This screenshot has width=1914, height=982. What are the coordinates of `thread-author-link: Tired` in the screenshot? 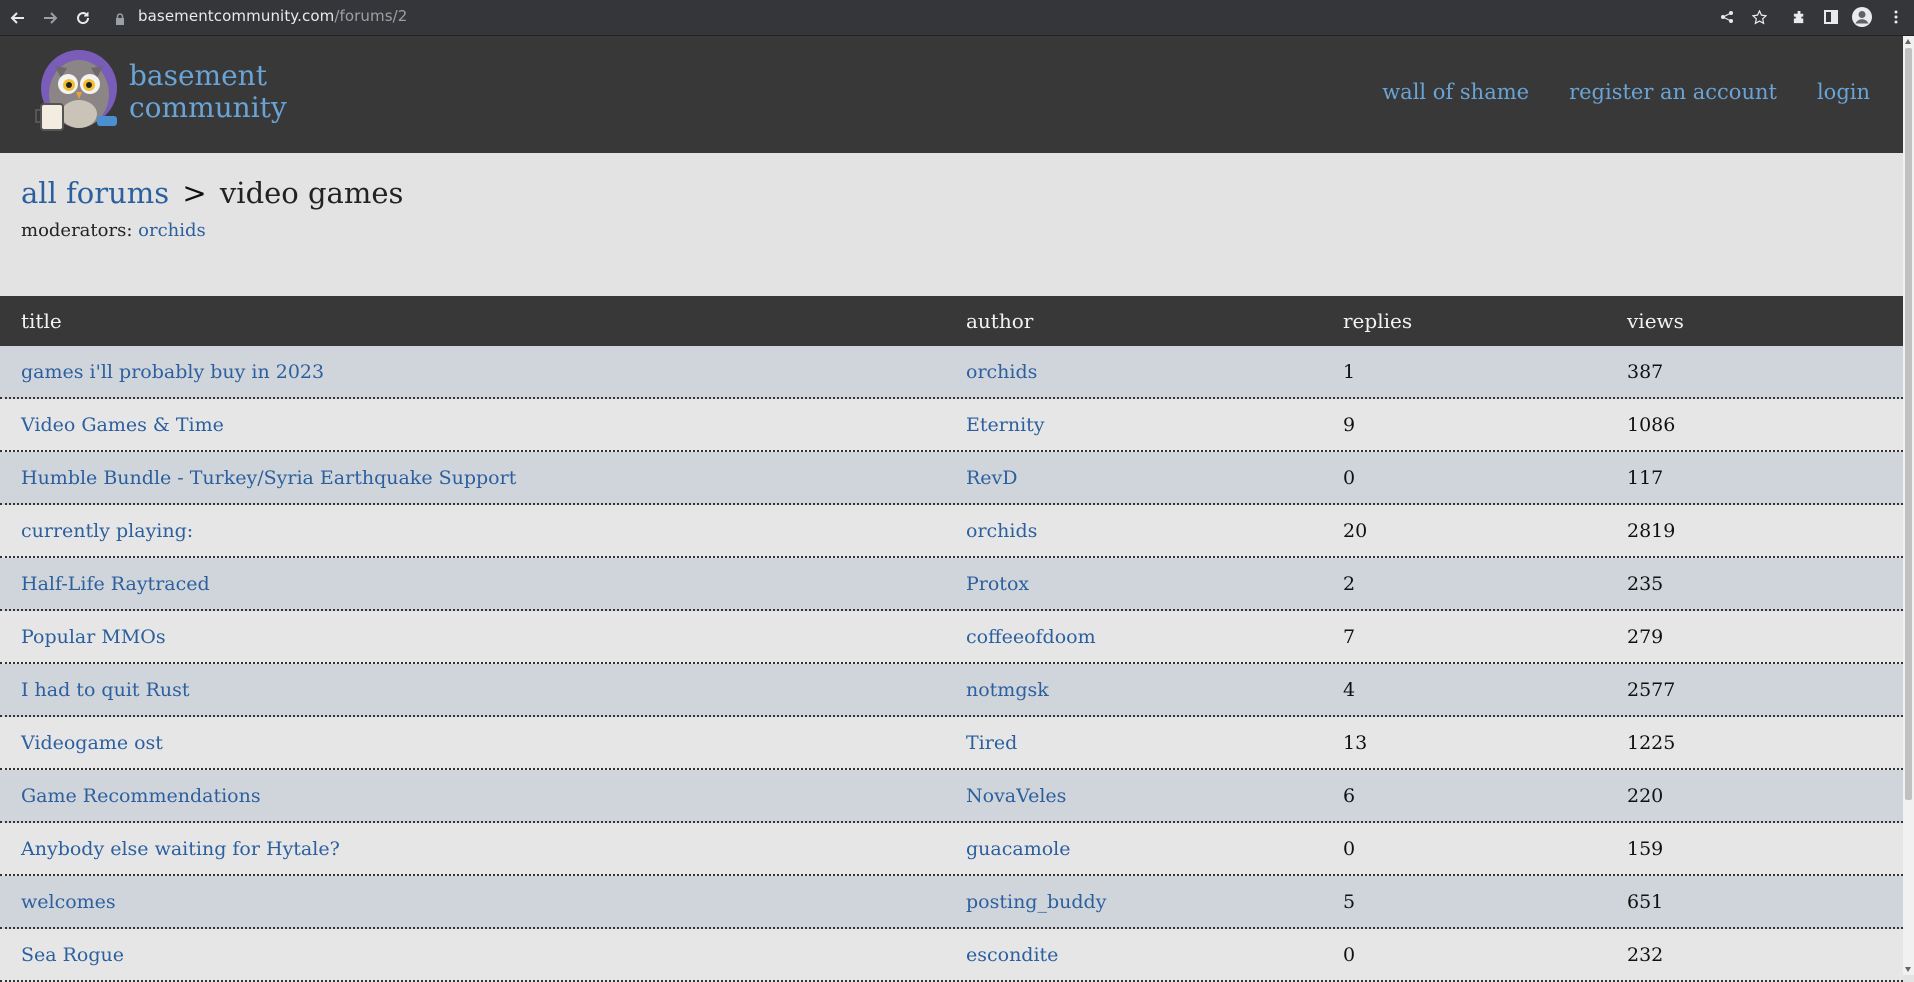 It's located at (991, 743).